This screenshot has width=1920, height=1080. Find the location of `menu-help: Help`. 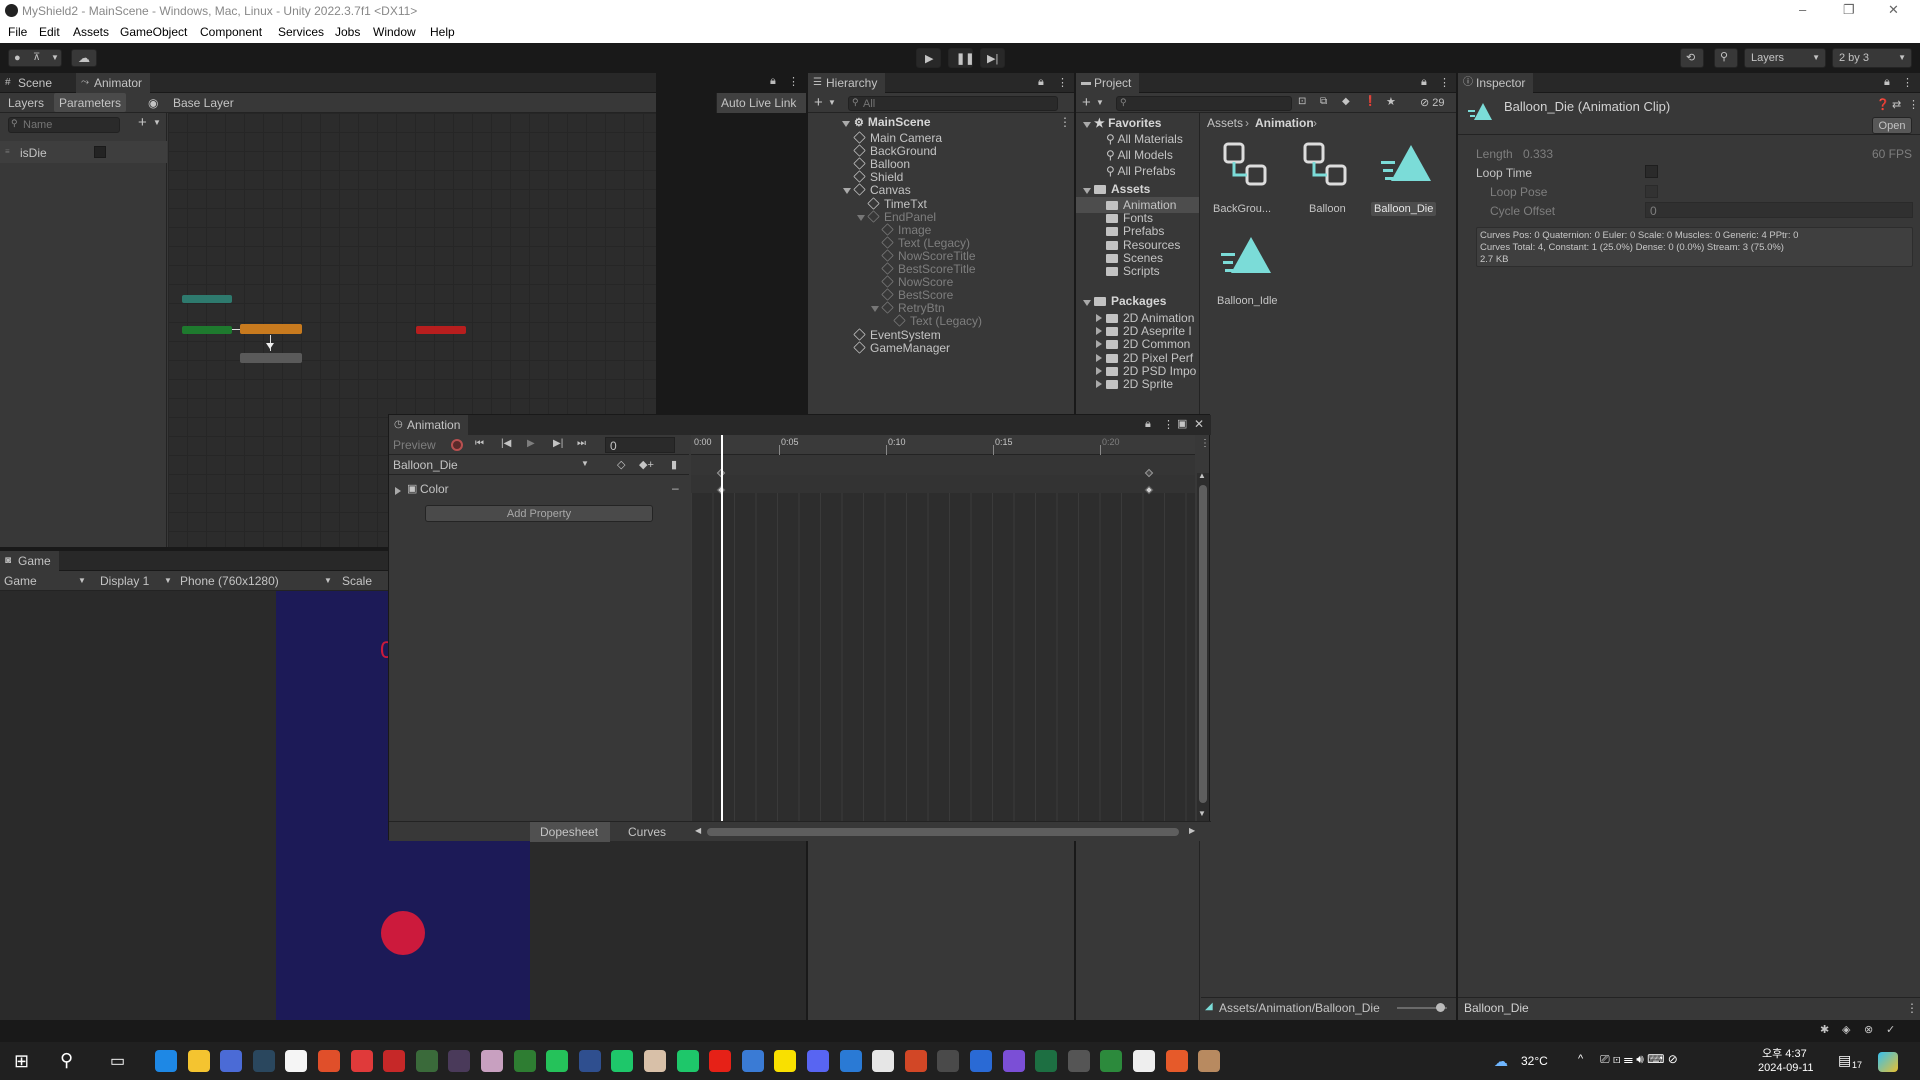

menu-help: Help is located at coordinates (442, 32).